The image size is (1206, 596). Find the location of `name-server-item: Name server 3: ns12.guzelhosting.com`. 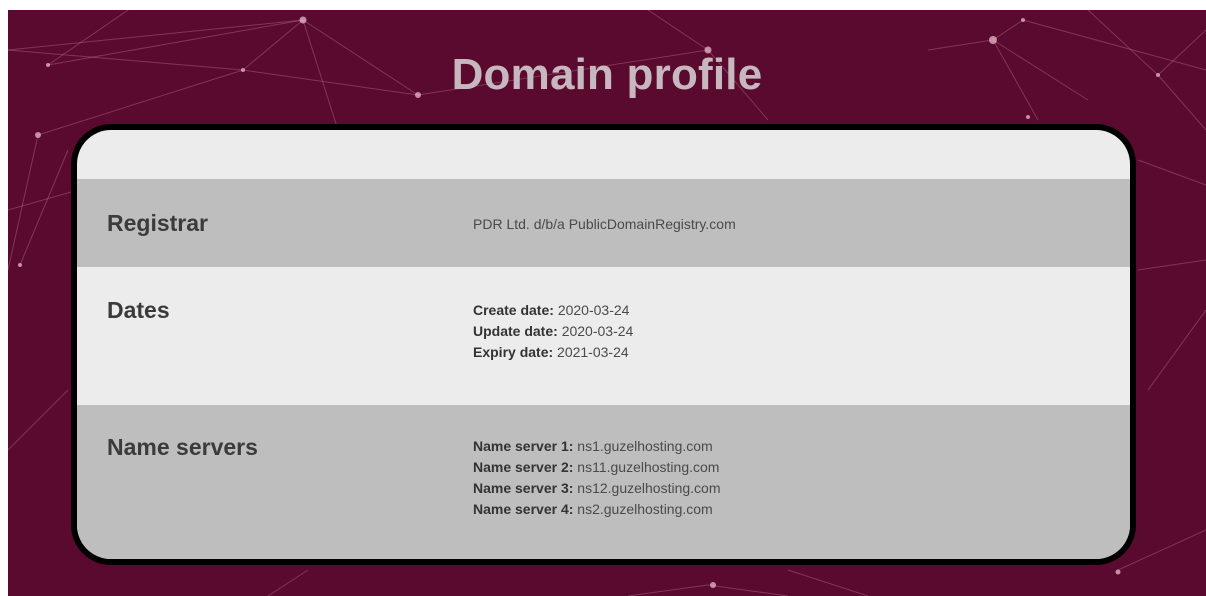

name-server-item: Name server 3: ns12.guzelhosting.com is located at coordinates (597, 488).